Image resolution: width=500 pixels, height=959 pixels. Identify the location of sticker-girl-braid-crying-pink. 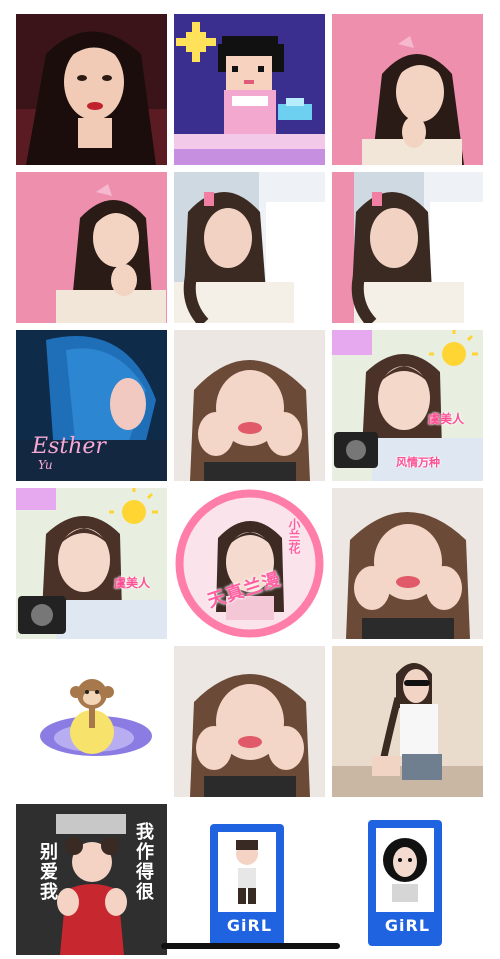
(407, 247).